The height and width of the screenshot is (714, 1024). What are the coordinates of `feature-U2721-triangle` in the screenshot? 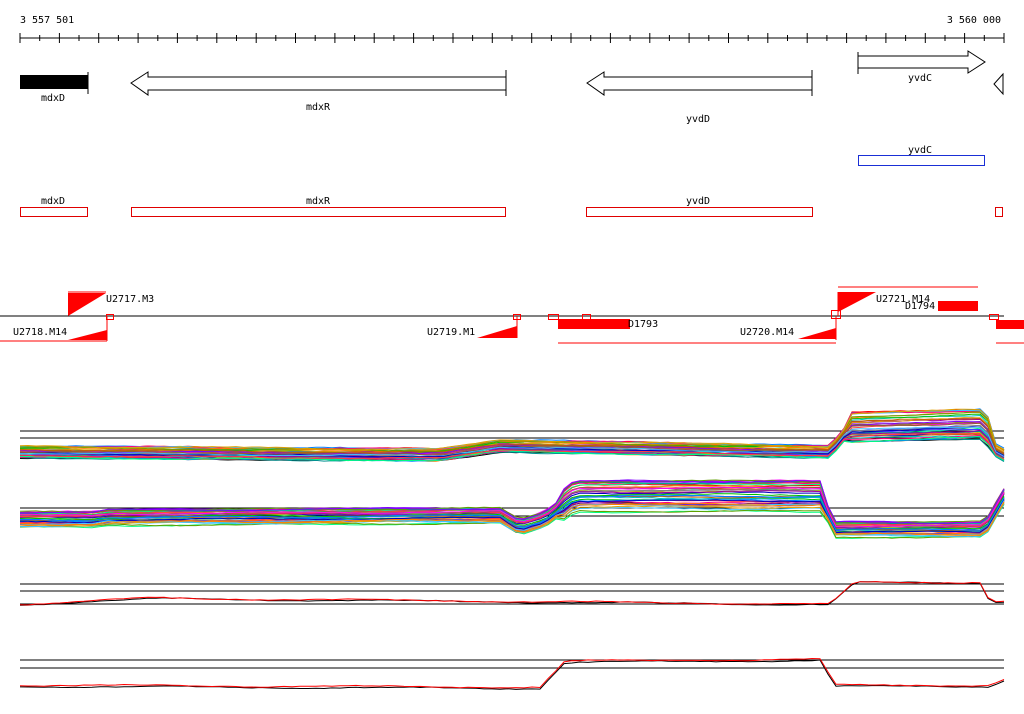 It's located at (857, 302).